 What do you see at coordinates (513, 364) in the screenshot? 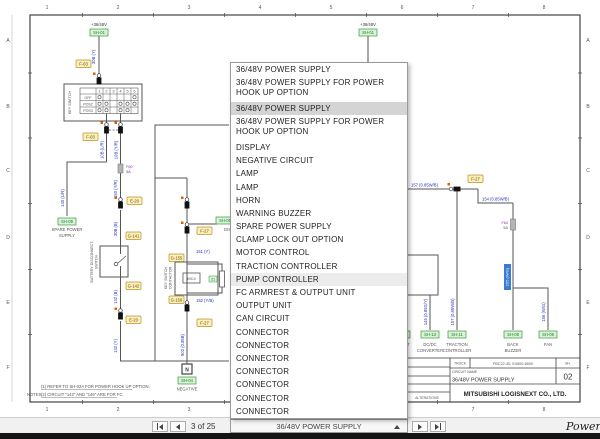
I see `truck-model: FBC22-30; E4500-6500` at bounding box center [513, 364].